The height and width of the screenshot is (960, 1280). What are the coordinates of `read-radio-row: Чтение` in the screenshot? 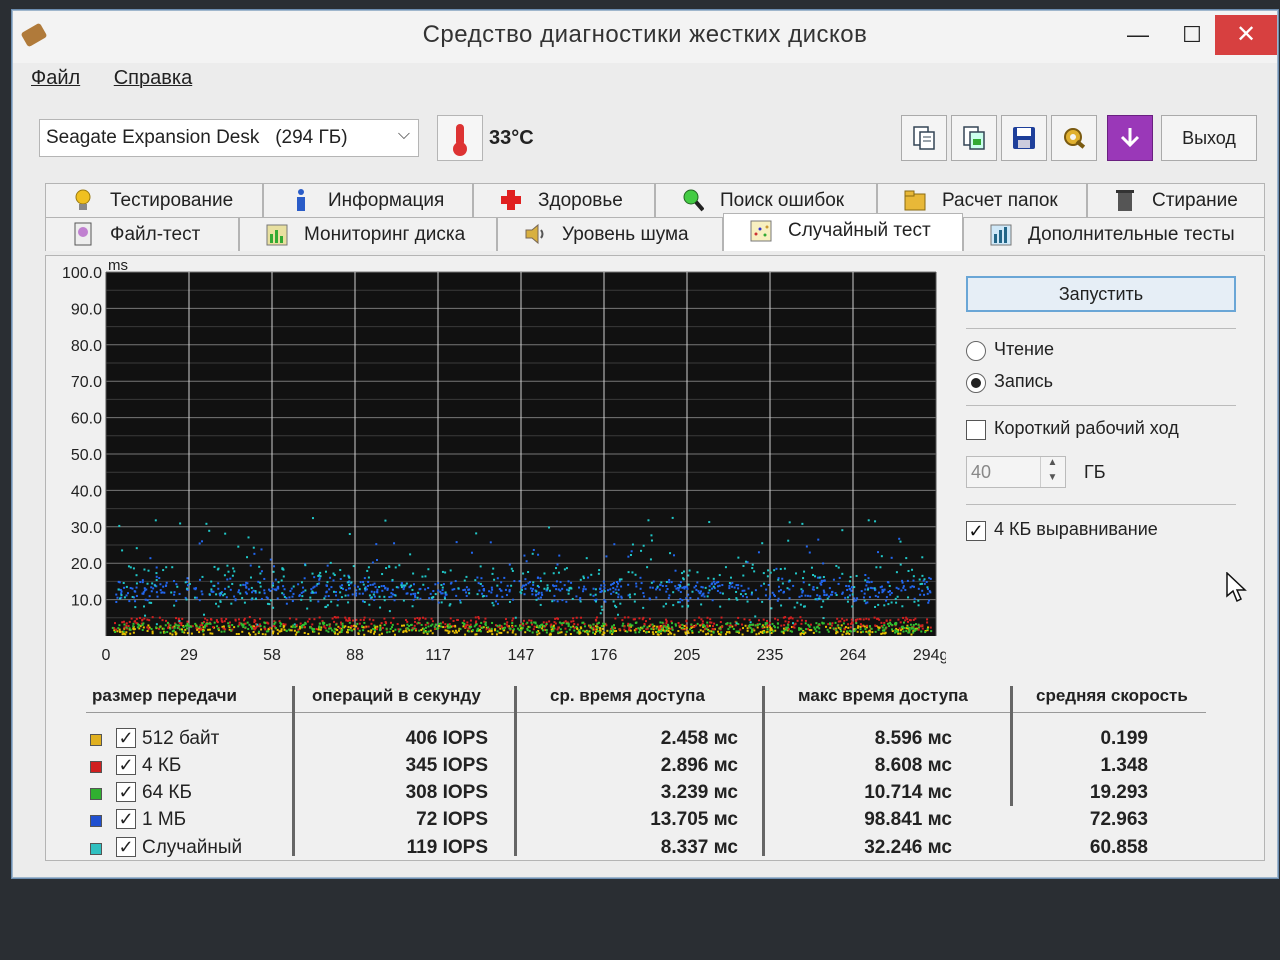 It's located at (1111, 353).